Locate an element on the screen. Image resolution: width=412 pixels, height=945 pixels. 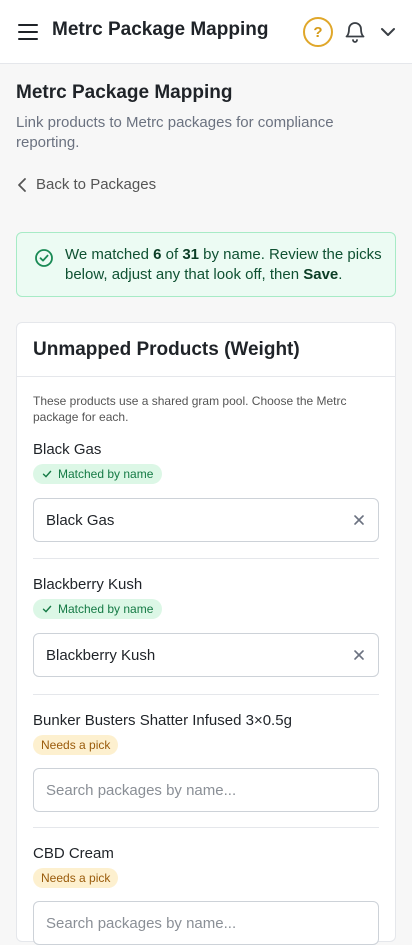
menu-icon is located at coordinates (28, 32).